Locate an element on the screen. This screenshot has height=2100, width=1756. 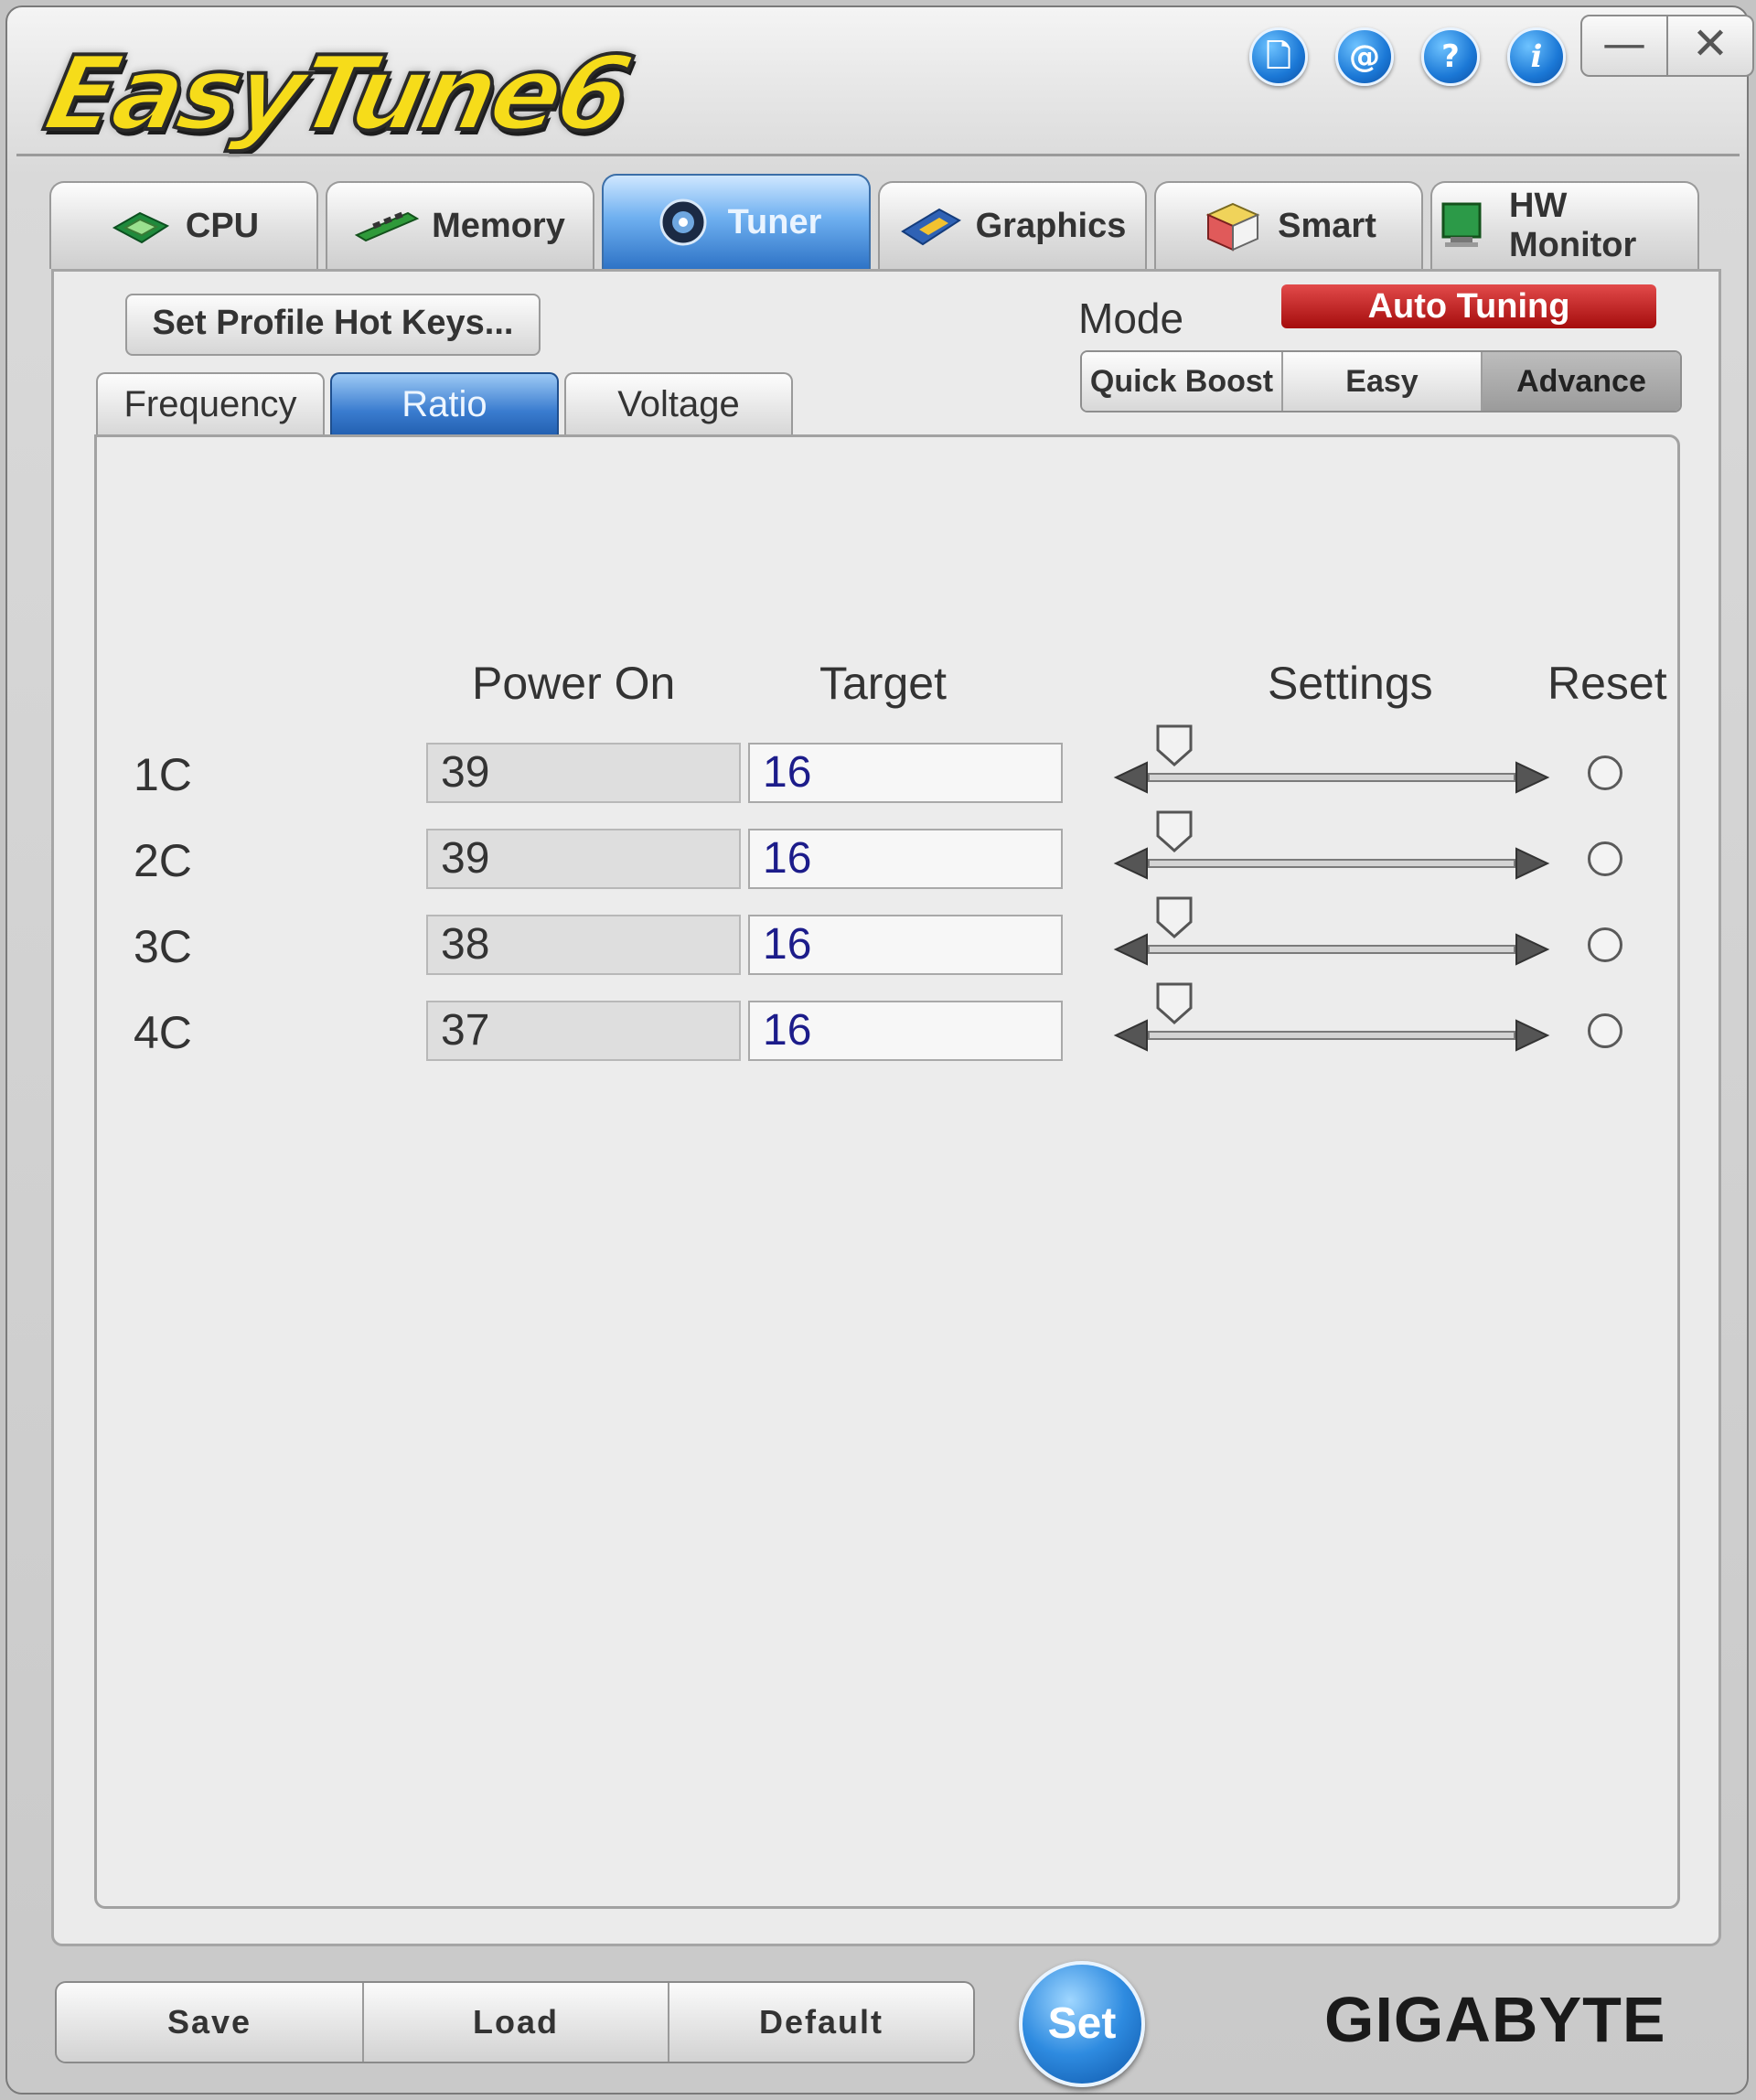
core-1-target-input: 16 is located at coordinates (905, 773).